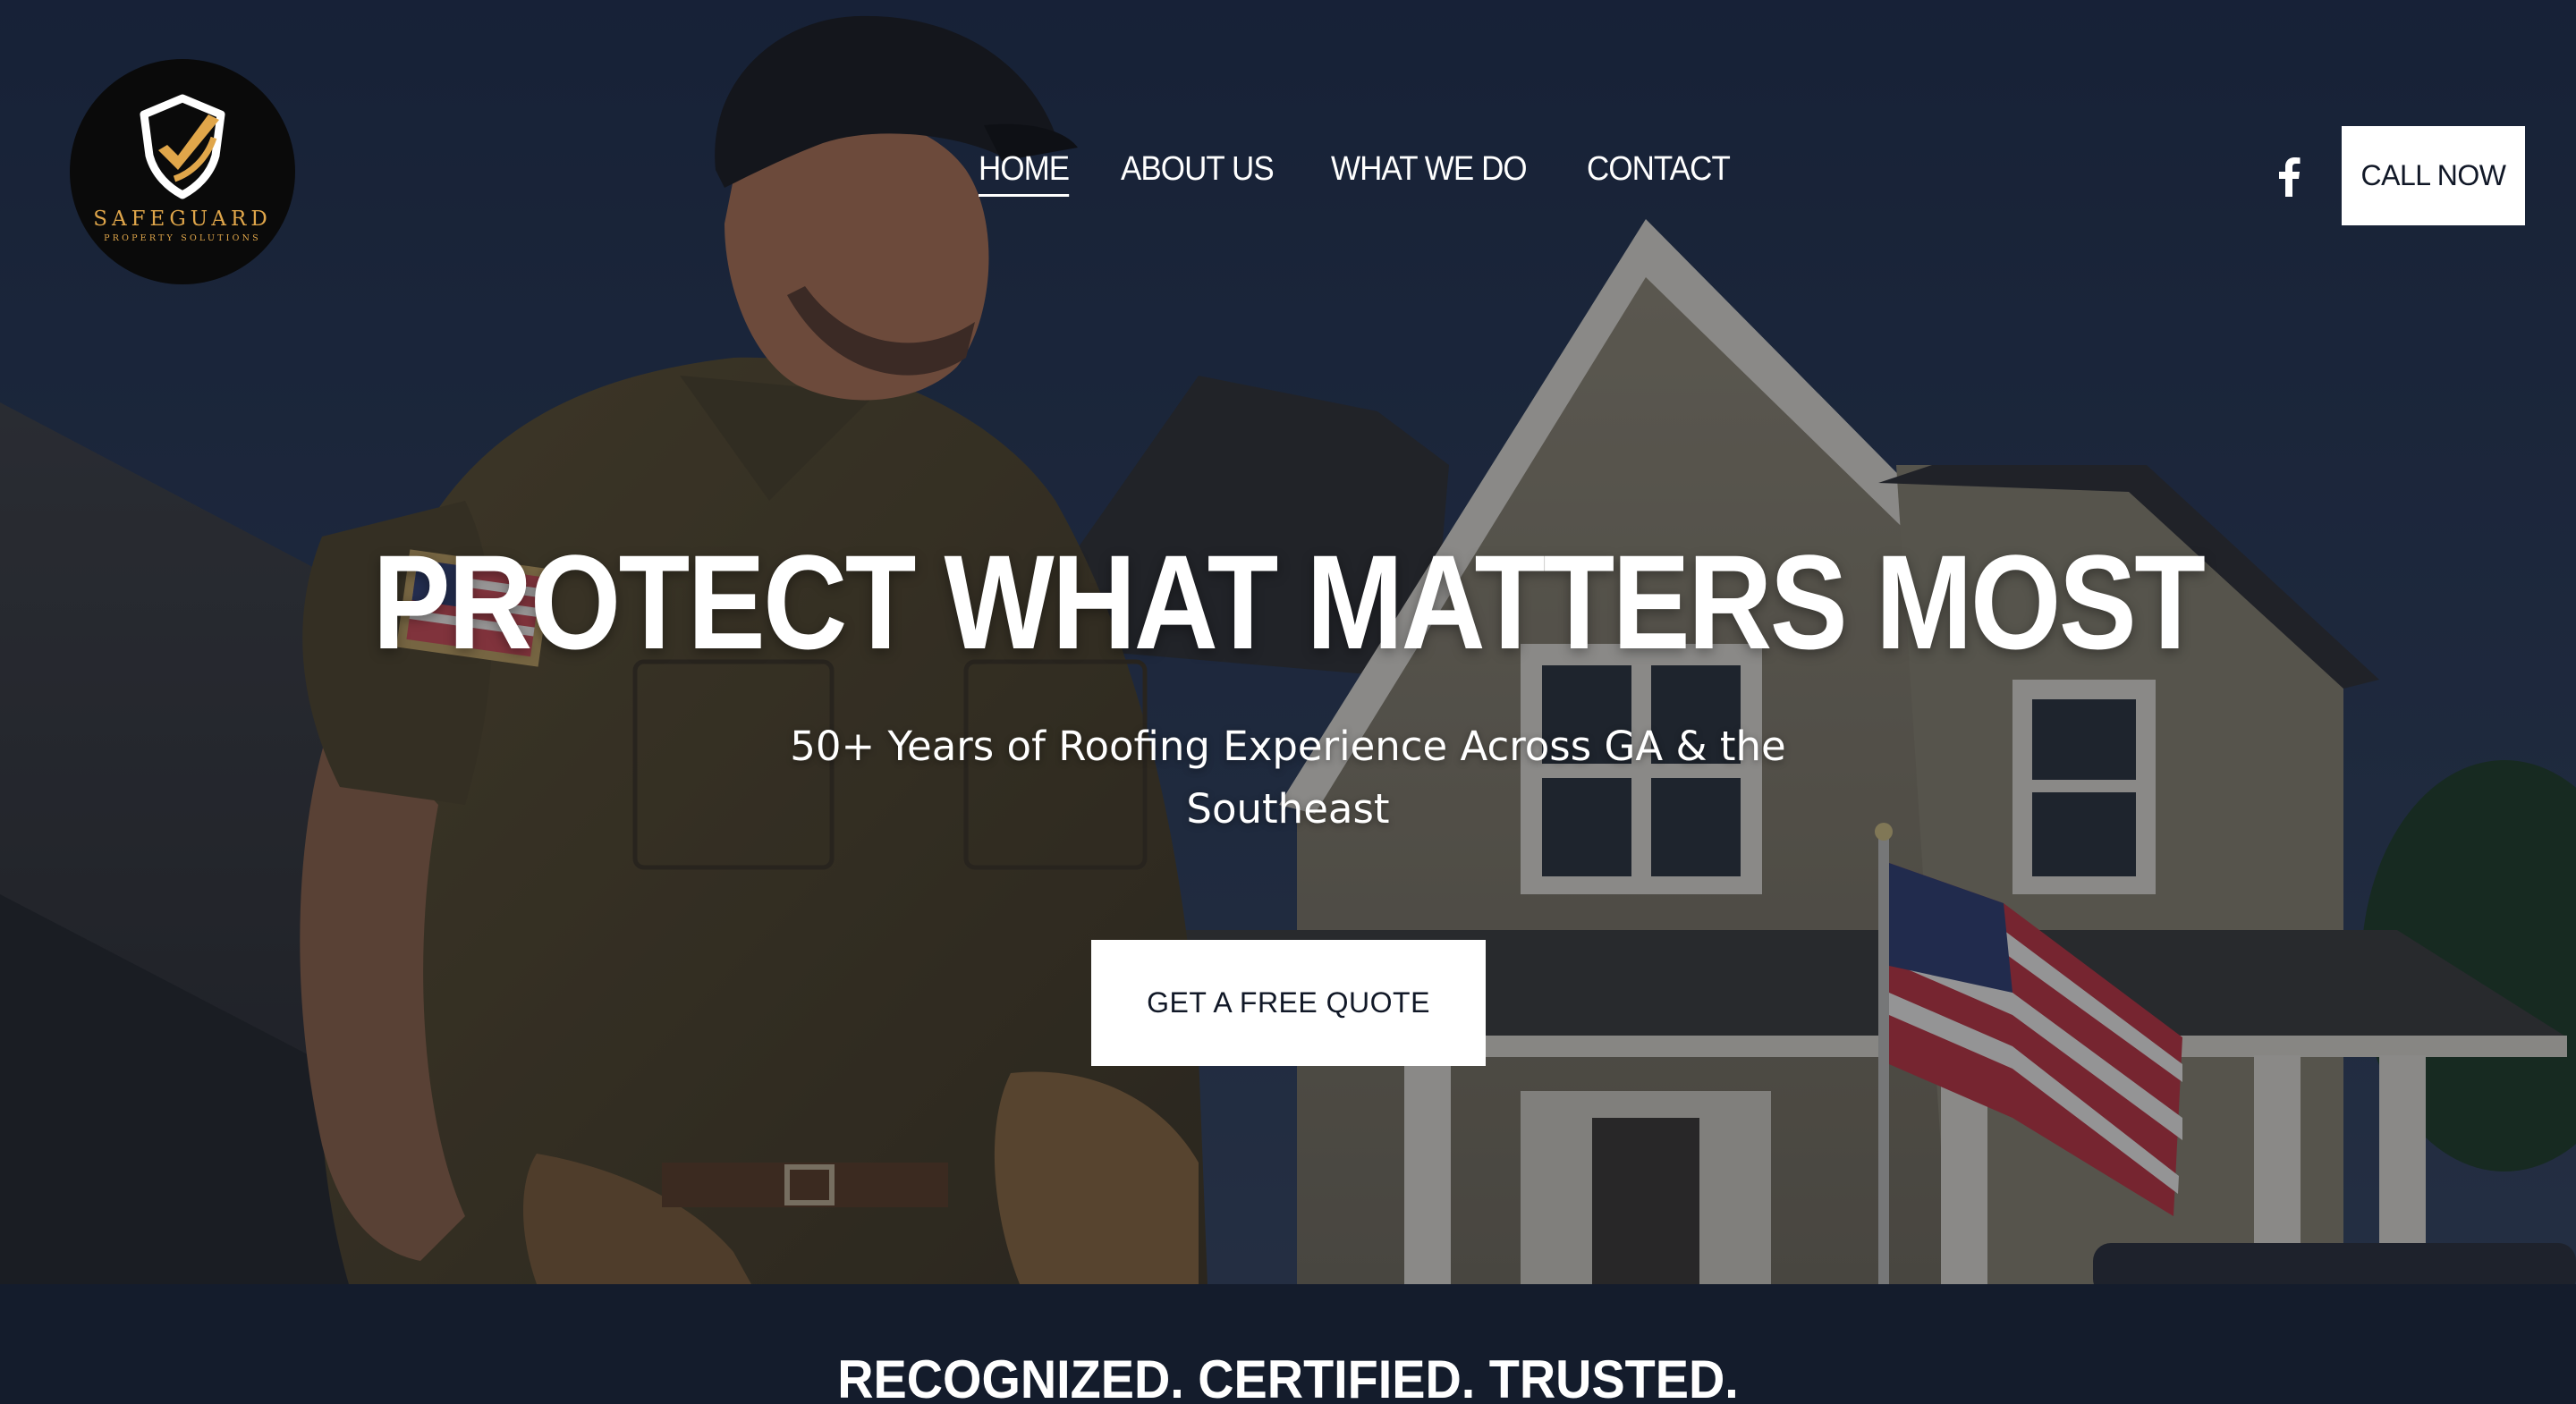 Image resolution: width=2576 pixels, height=1404 pixels. What do you see at coordinates (182, 219) in the screenshot?
I see `brand-name: SAFEGUARD` at bounding box center [182, 219].